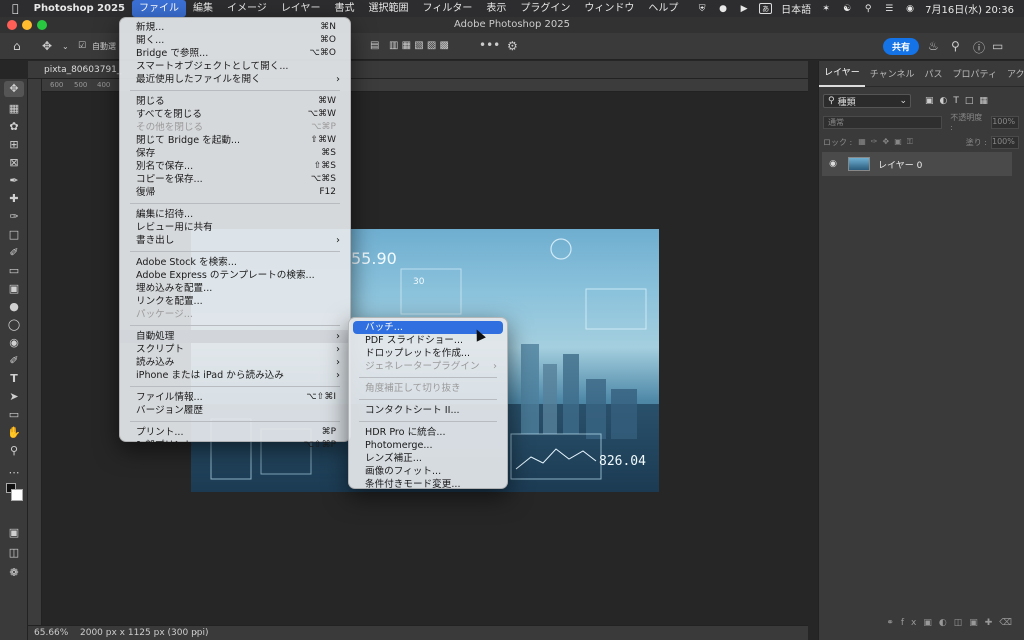  I want to click on zoom-window-button, so click(42, 25).